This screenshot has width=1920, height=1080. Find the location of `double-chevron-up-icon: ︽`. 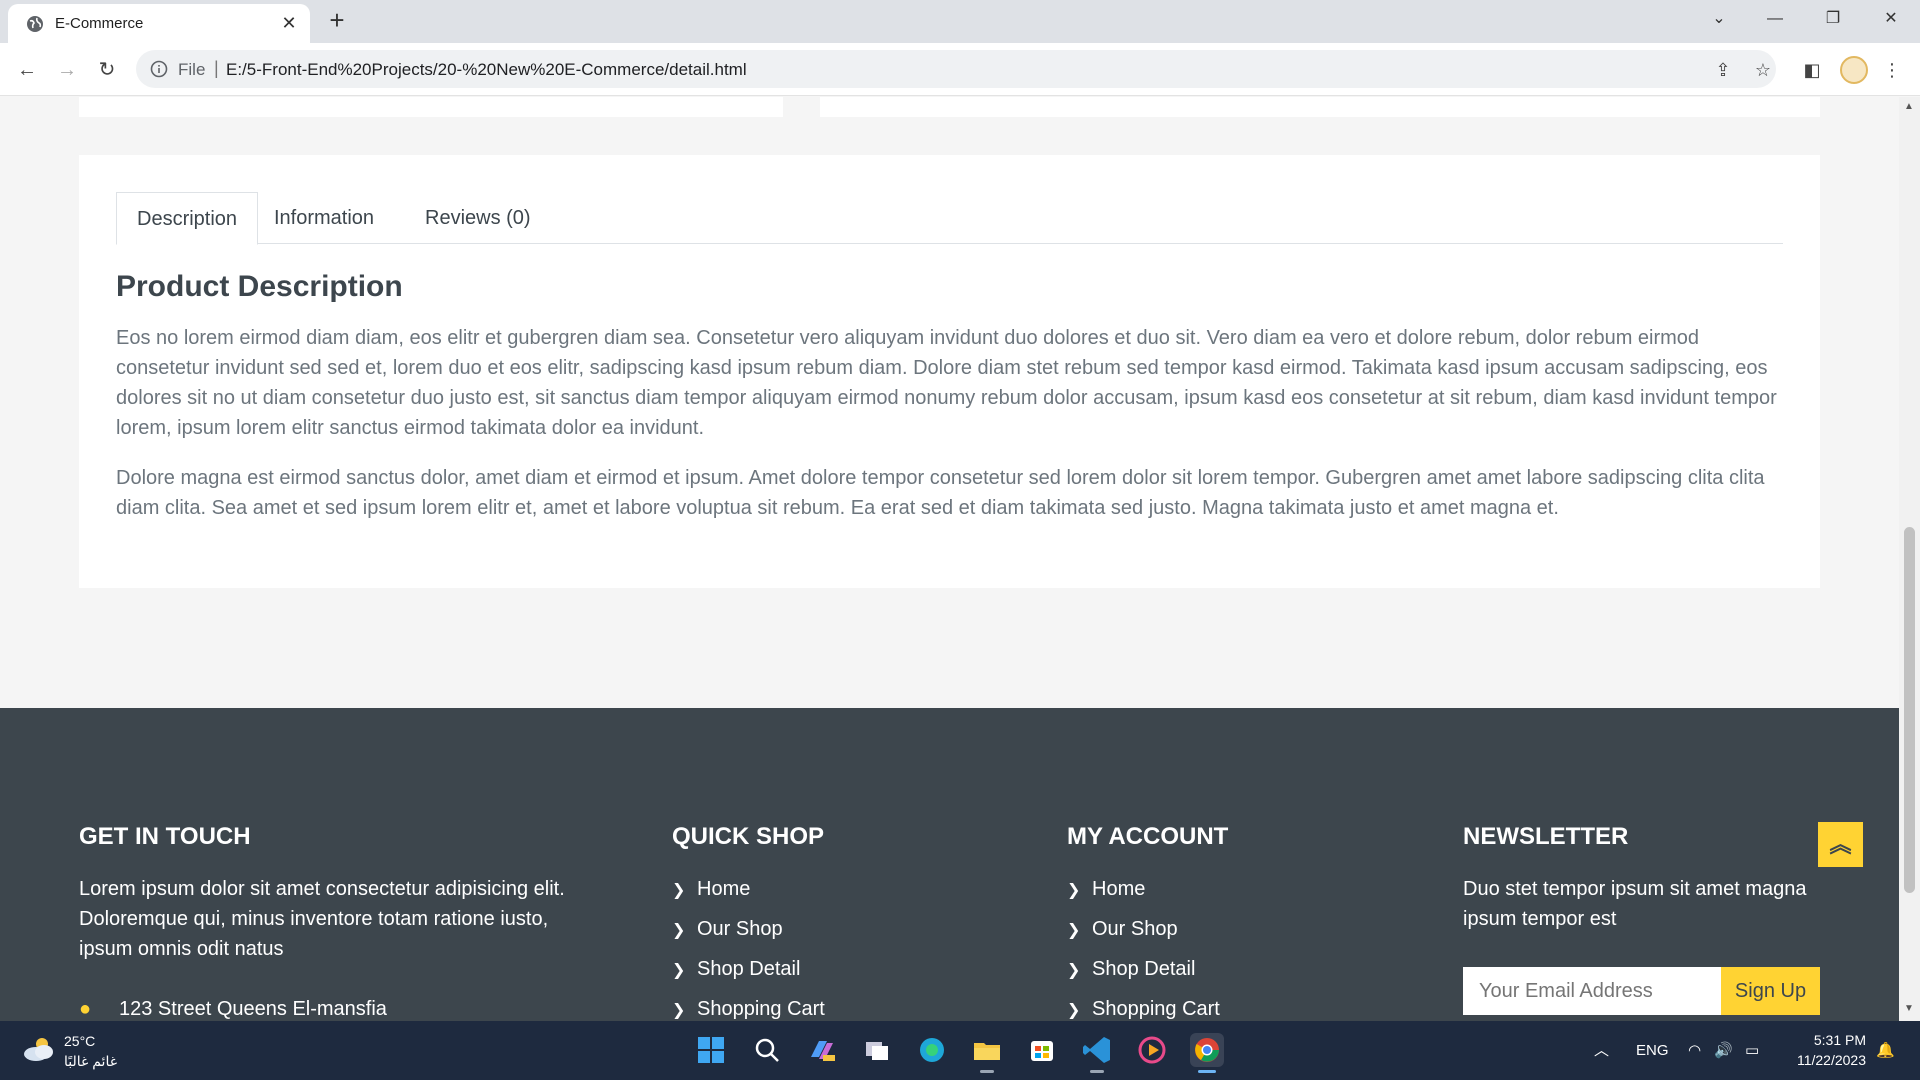

double-chevron-up-icon: ︽ is located at coordinates (1840, 844).